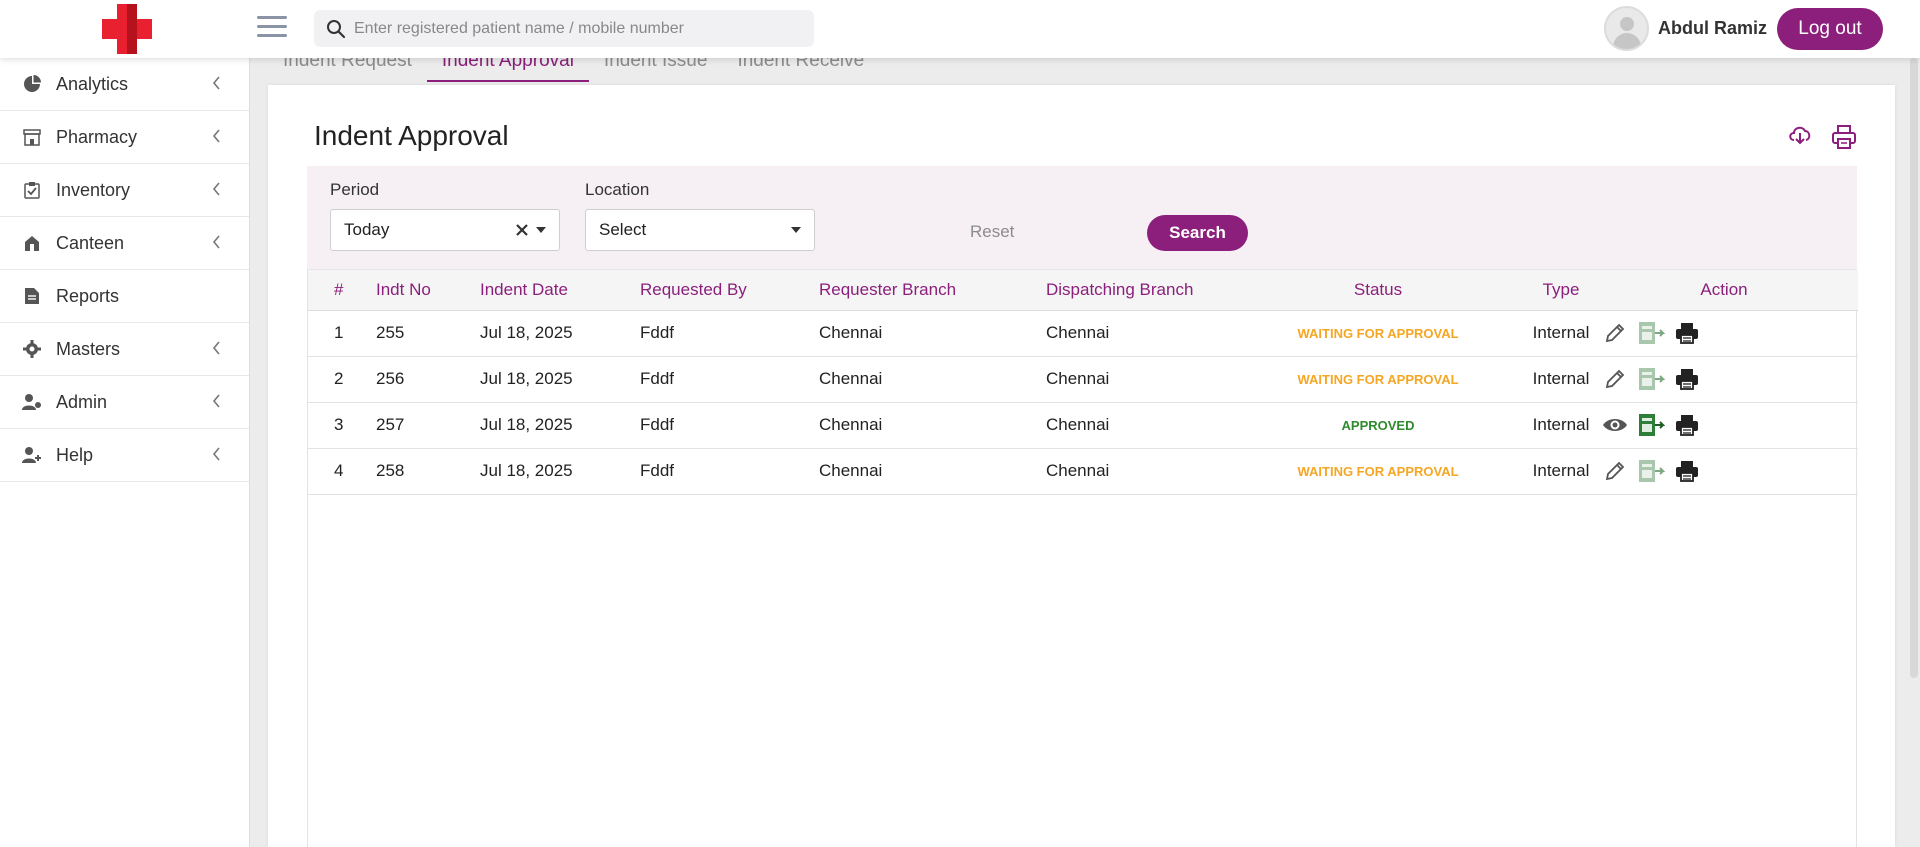  I want to click on sidebar-item-canteen: Canteen, so click(124, 243).